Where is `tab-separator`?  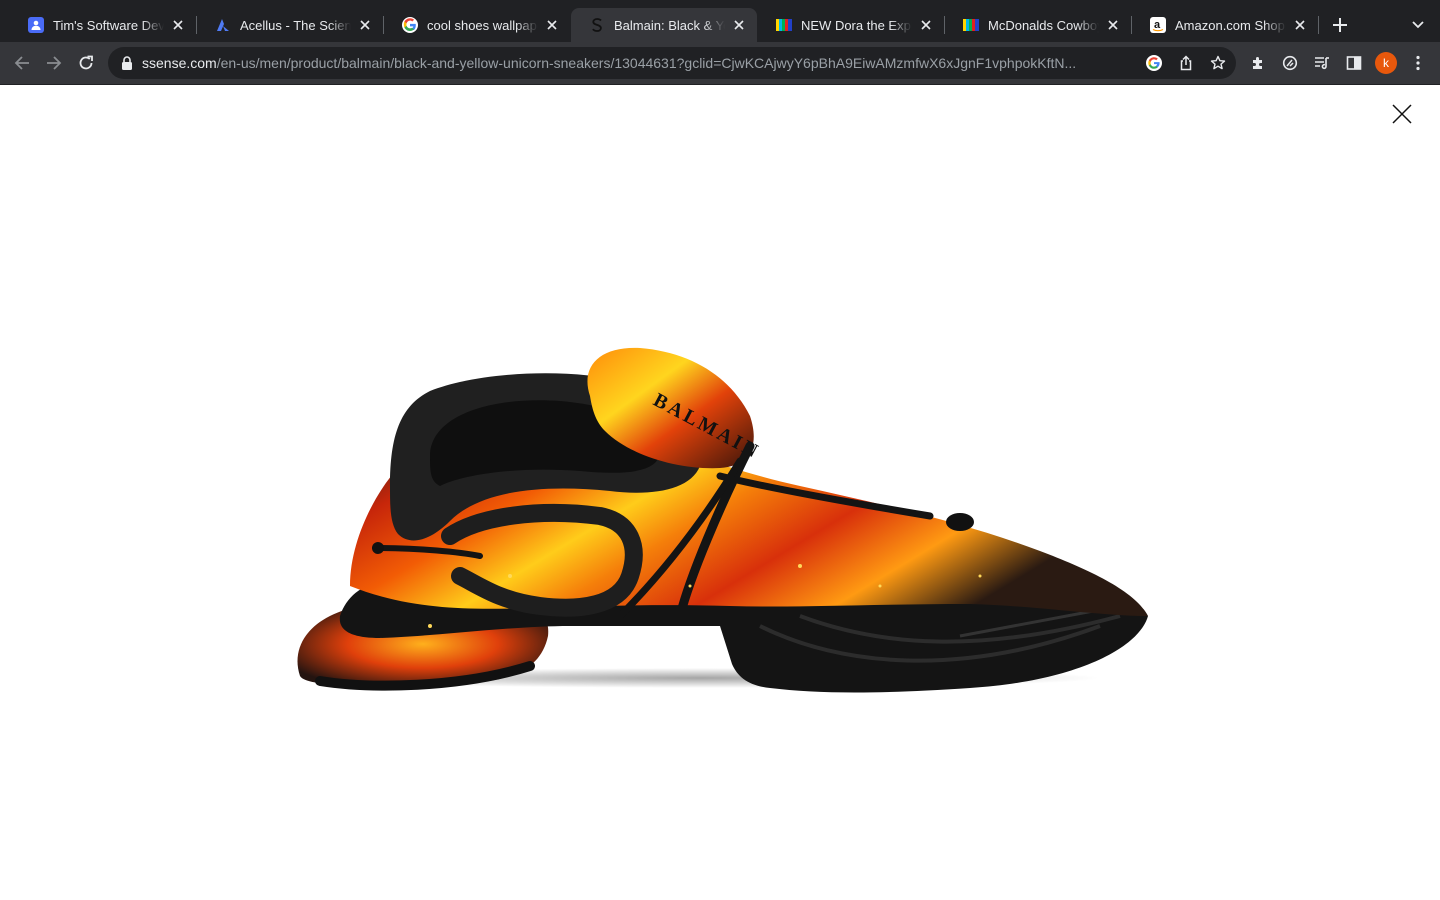
tab-separator is located at coordinates (1318, 25).